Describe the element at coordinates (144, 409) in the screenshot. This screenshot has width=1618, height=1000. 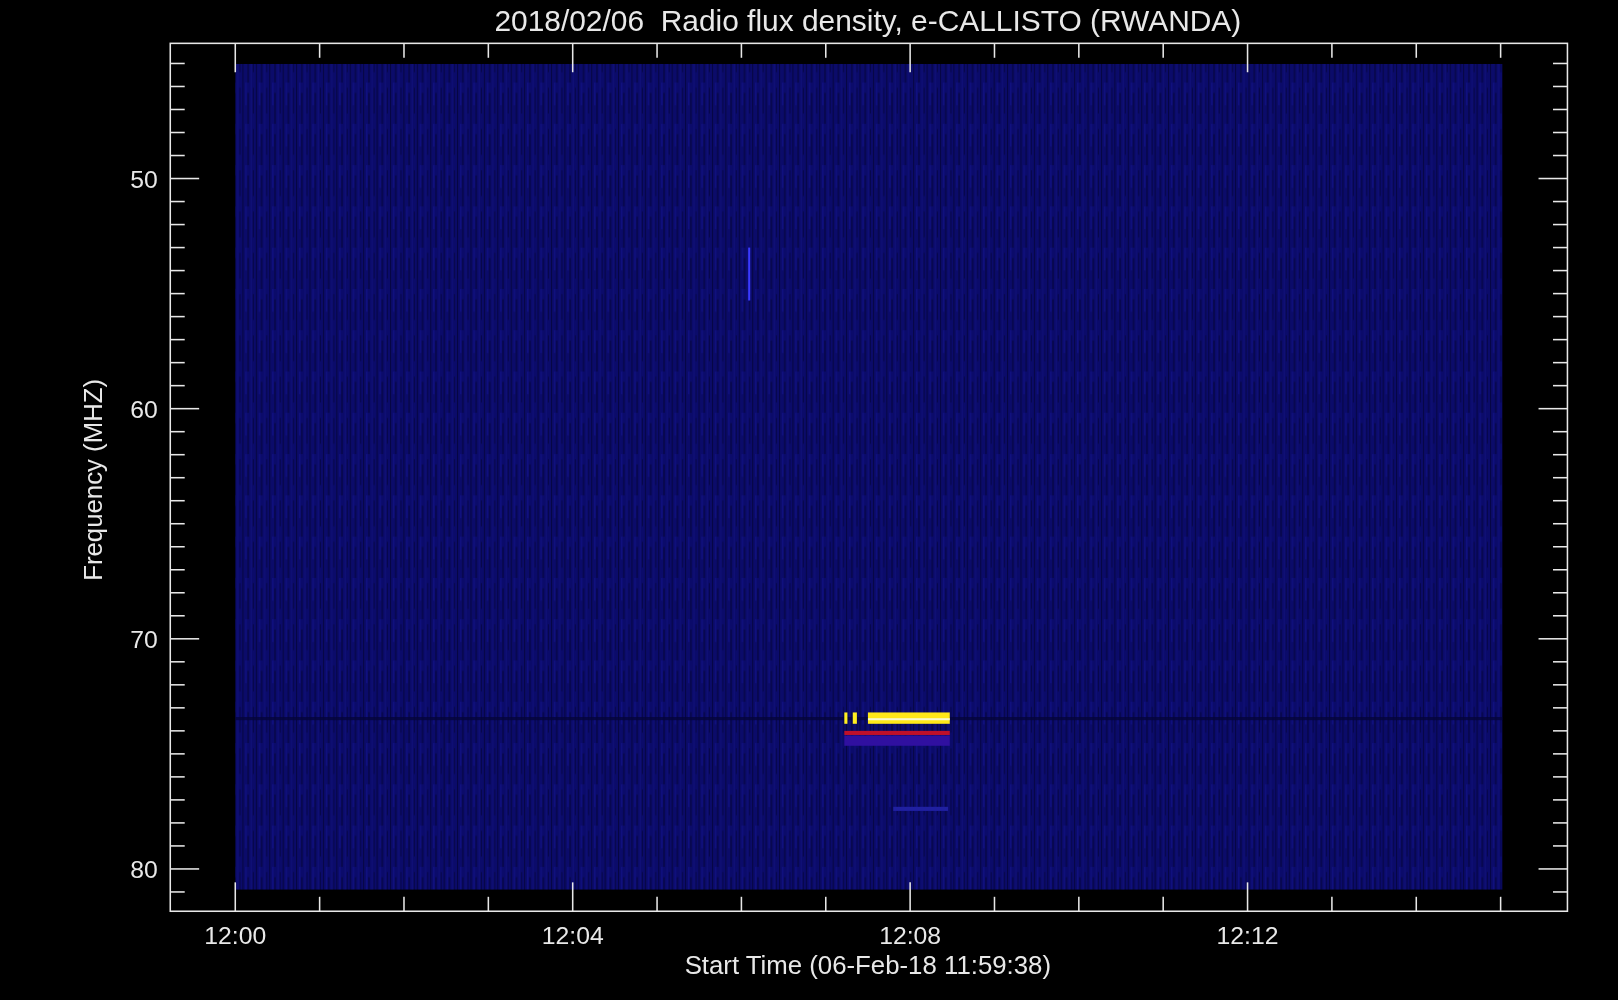
I see `y-tick-label: 60` at that location.